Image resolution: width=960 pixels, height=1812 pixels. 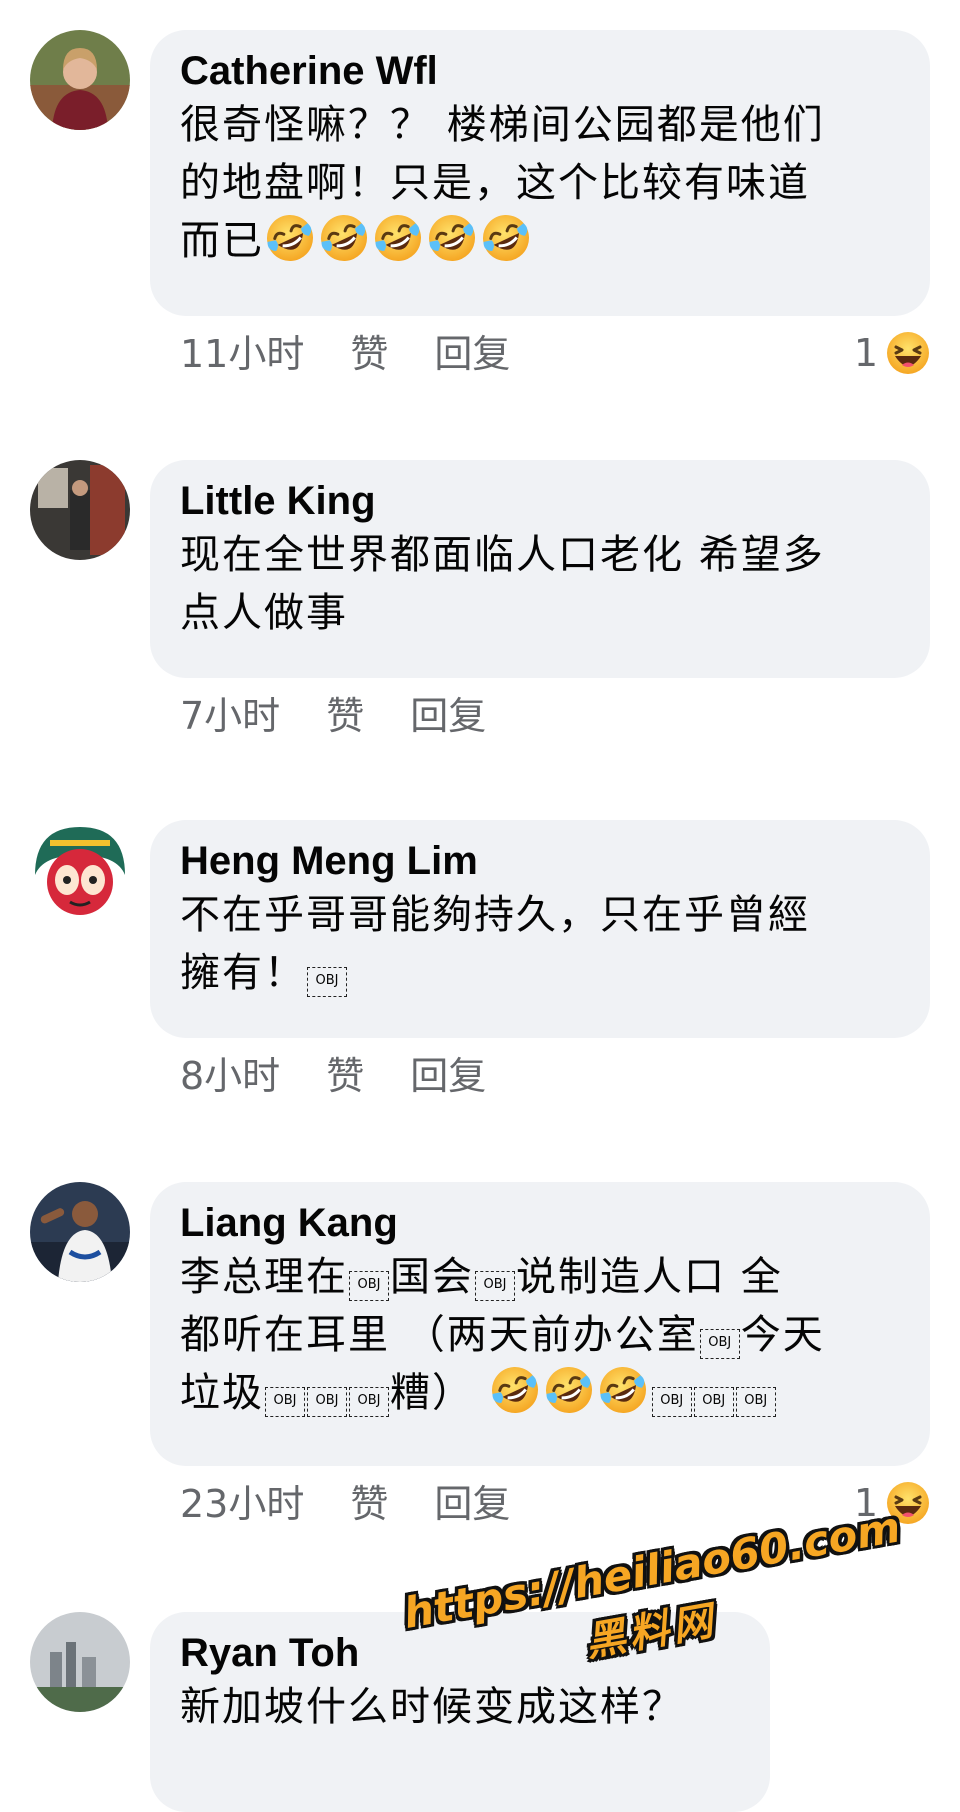 I want to click on text-segment: 李总理在, so click(x=264, y=1277).